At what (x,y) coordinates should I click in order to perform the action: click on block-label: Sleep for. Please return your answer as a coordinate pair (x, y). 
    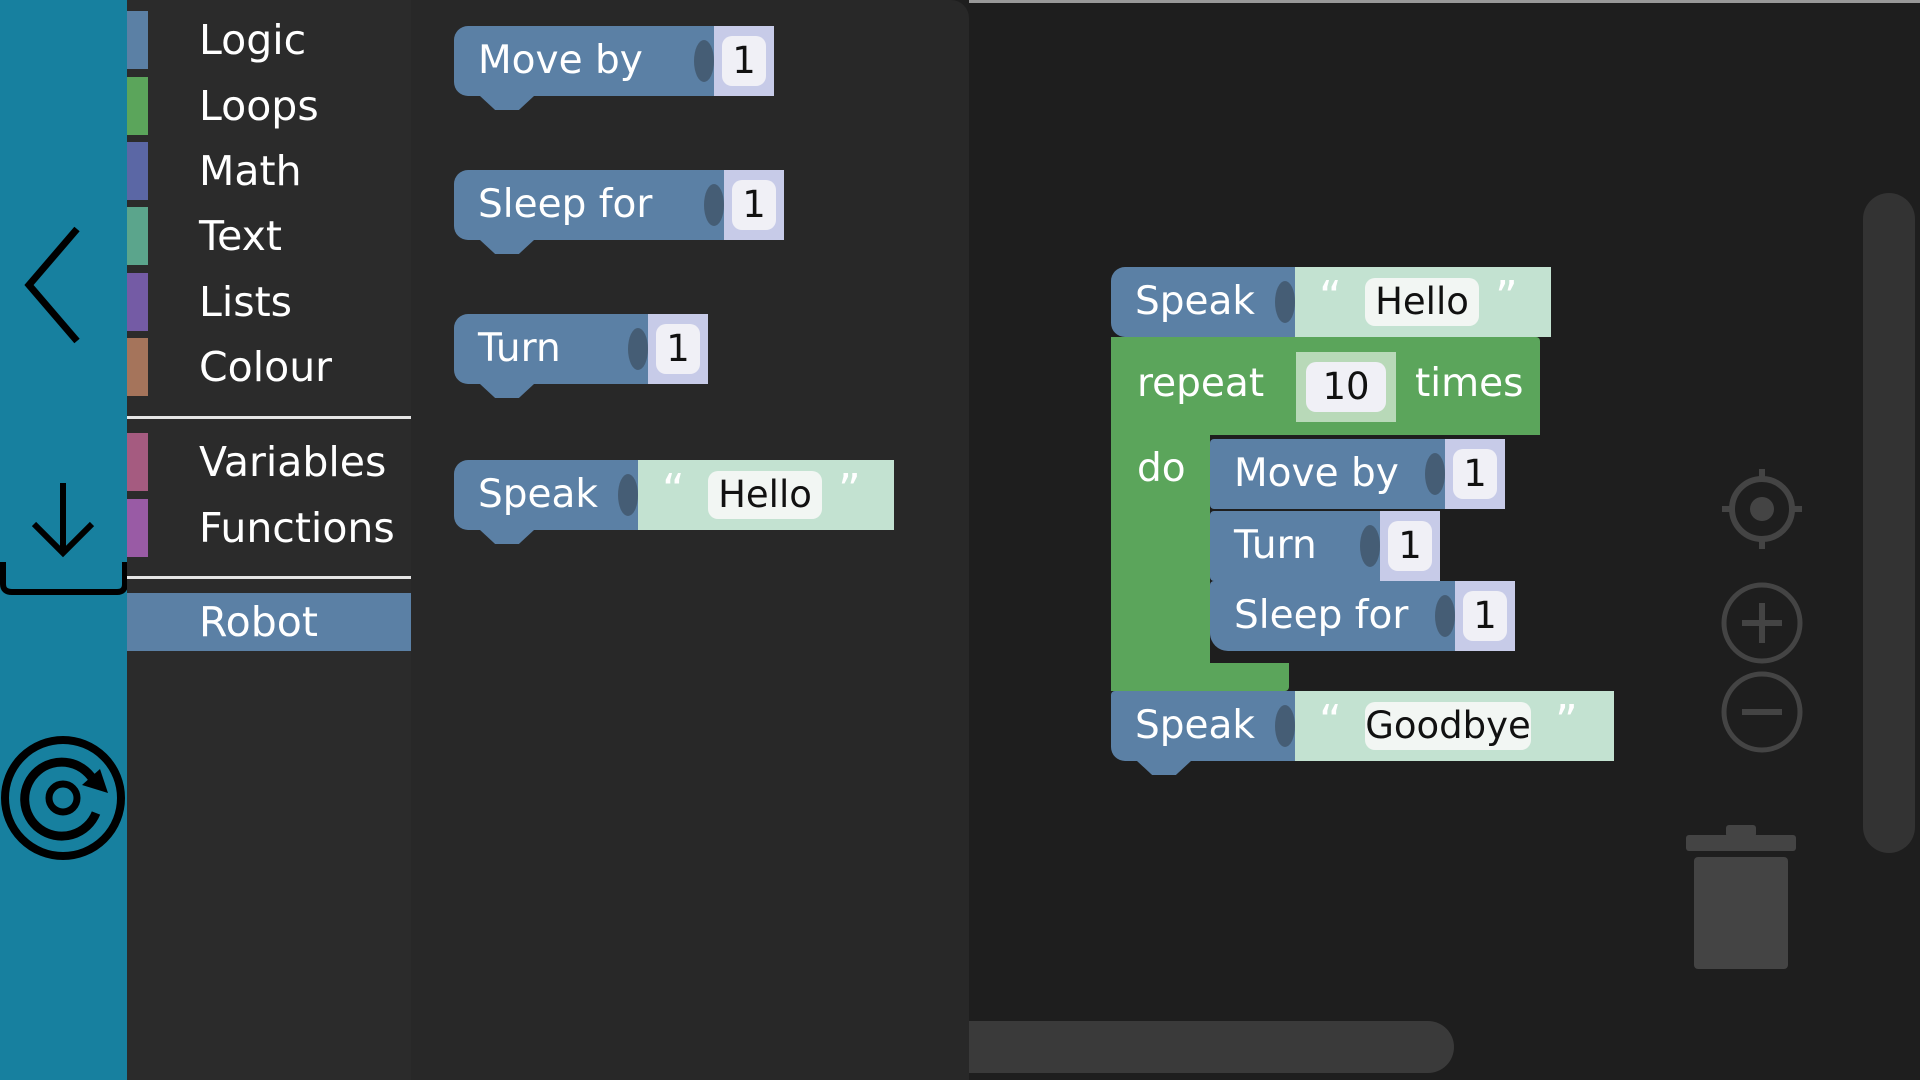
    Looking at the image, I should click on (1321, 615).